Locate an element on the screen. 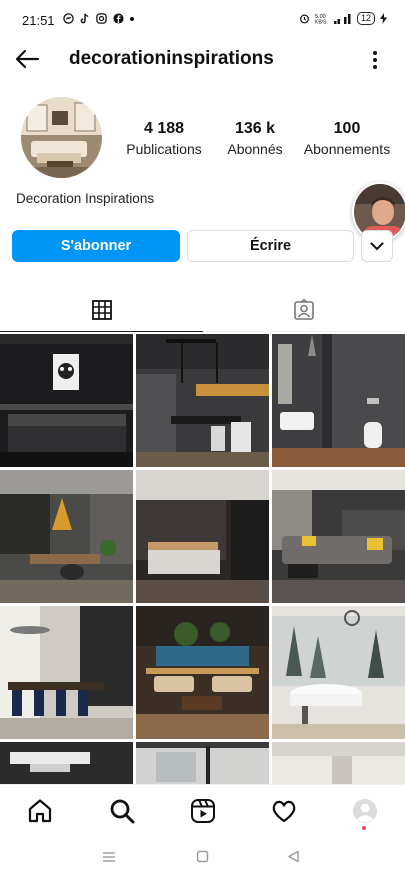  bedroom-wood-image is located at coordinates (202, 536).